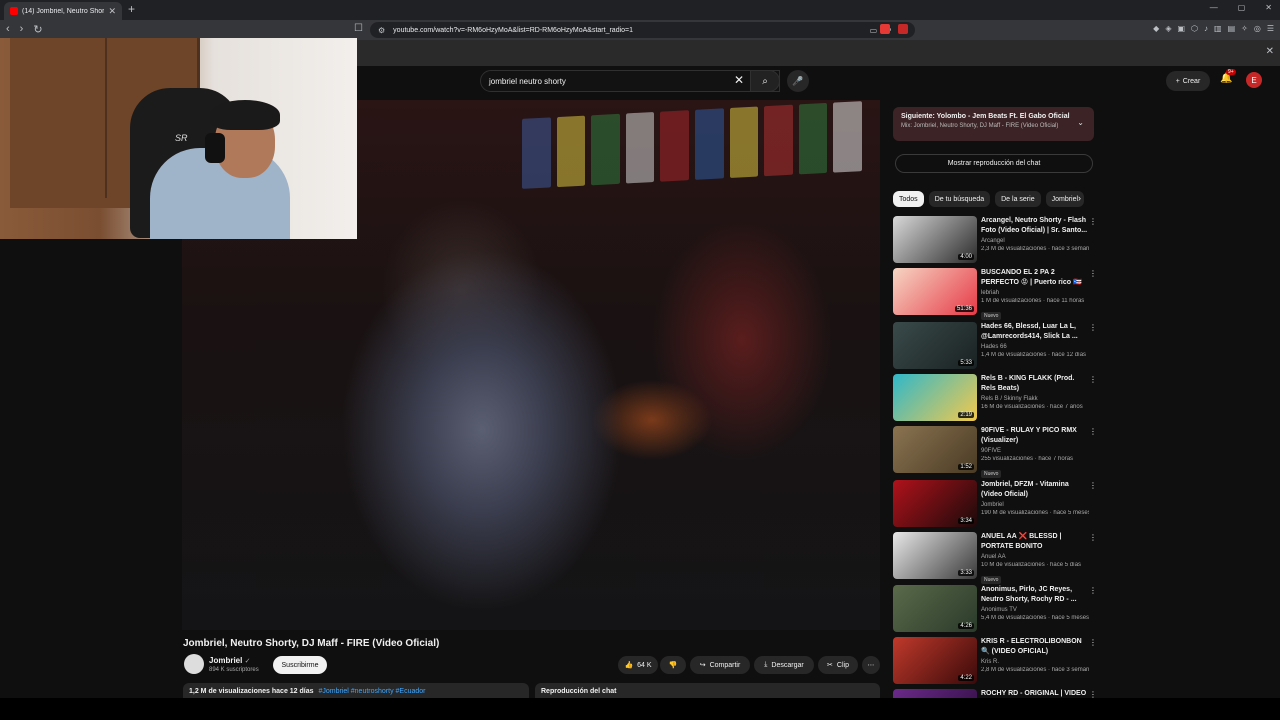  I want to click on video-thumbnail: 4:22, so click(935, 660).